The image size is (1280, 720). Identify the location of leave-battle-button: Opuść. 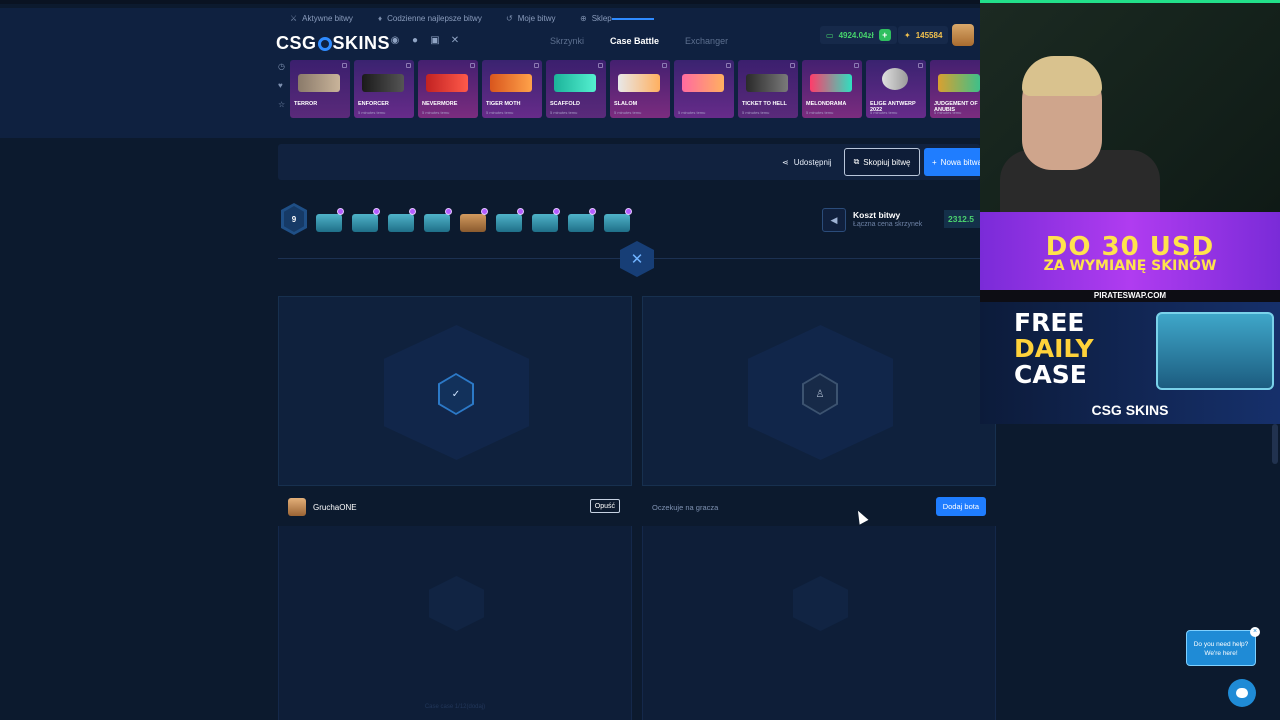
(604, 506).